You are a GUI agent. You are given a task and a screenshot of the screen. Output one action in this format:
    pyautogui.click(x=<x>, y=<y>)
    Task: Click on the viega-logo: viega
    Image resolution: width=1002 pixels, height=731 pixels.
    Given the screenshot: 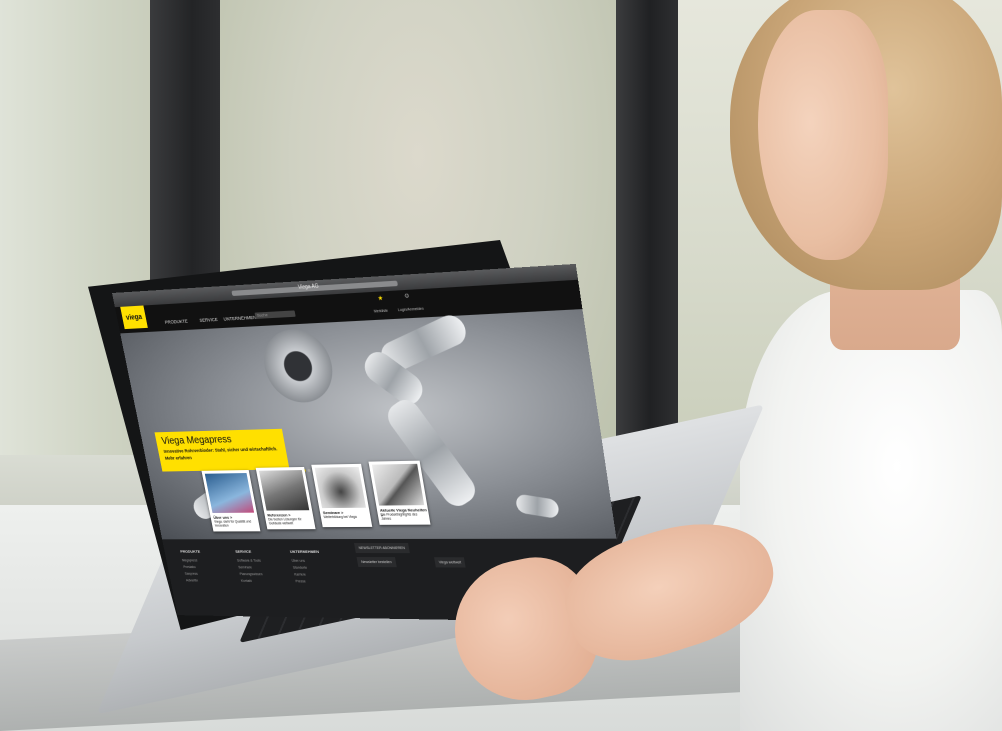 What is the action you would take?
    pyautogui.click(x=134, y=317)
    